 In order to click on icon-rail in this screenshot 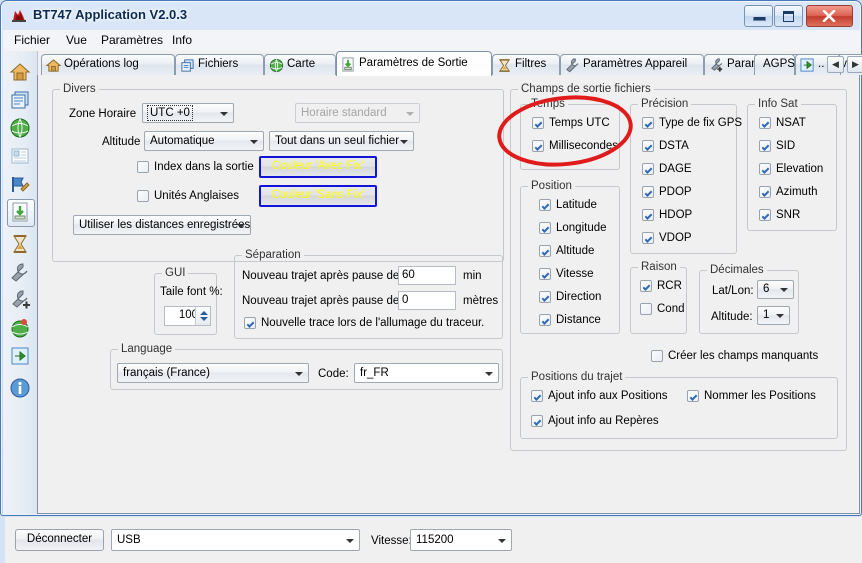, I will do `click(20, 282)`.